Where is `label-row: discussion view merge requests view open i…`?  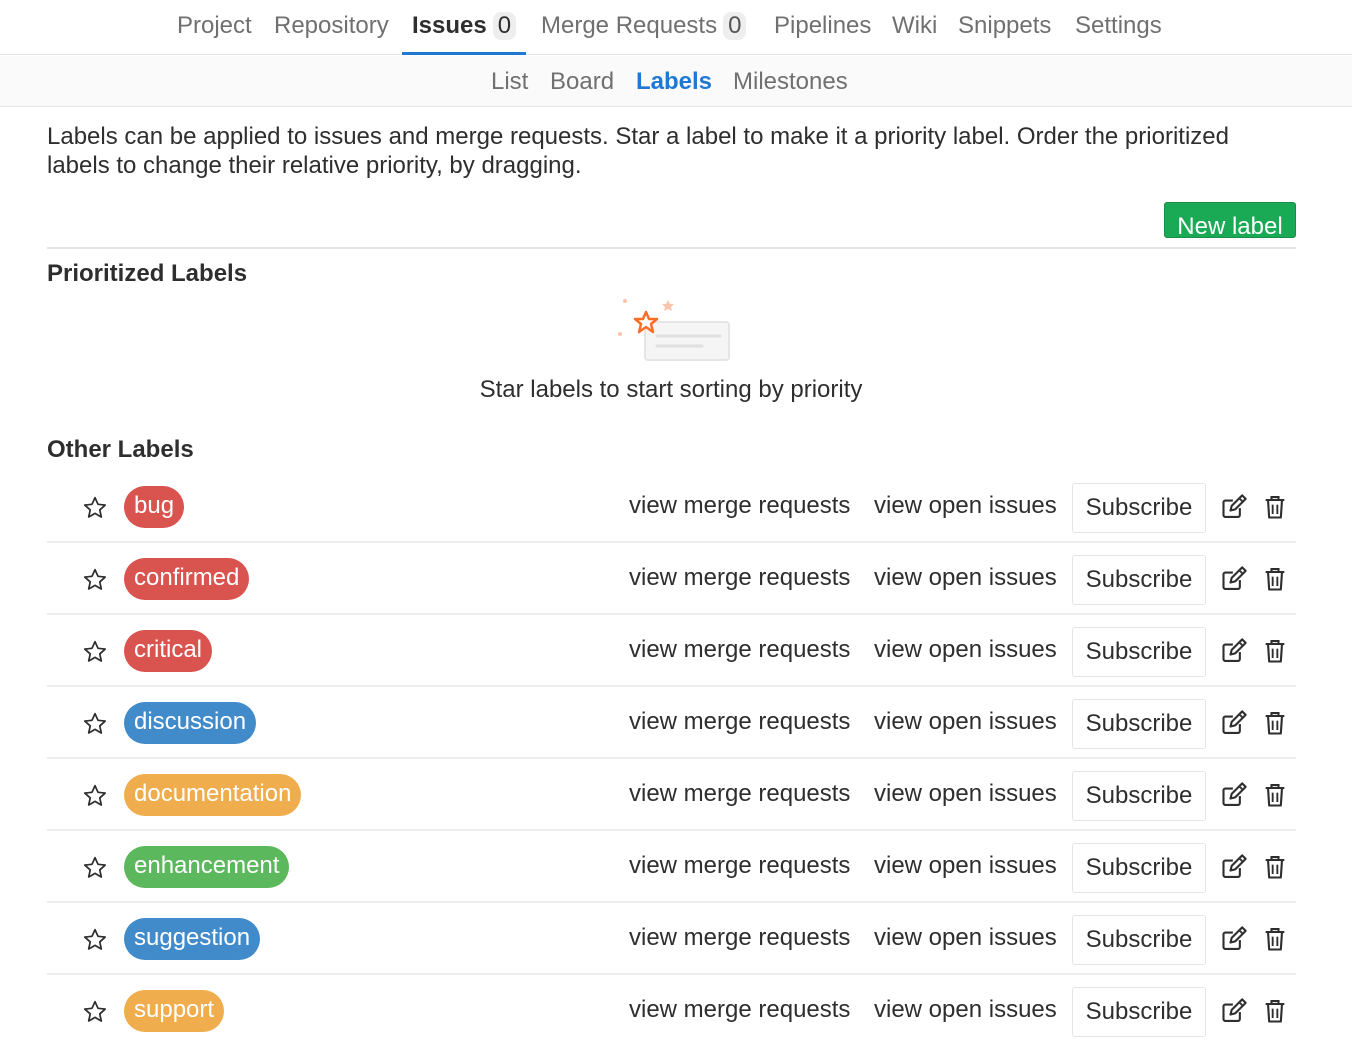 label-row: discussion view merge requests view open i… is located at coordinates (671, 723).